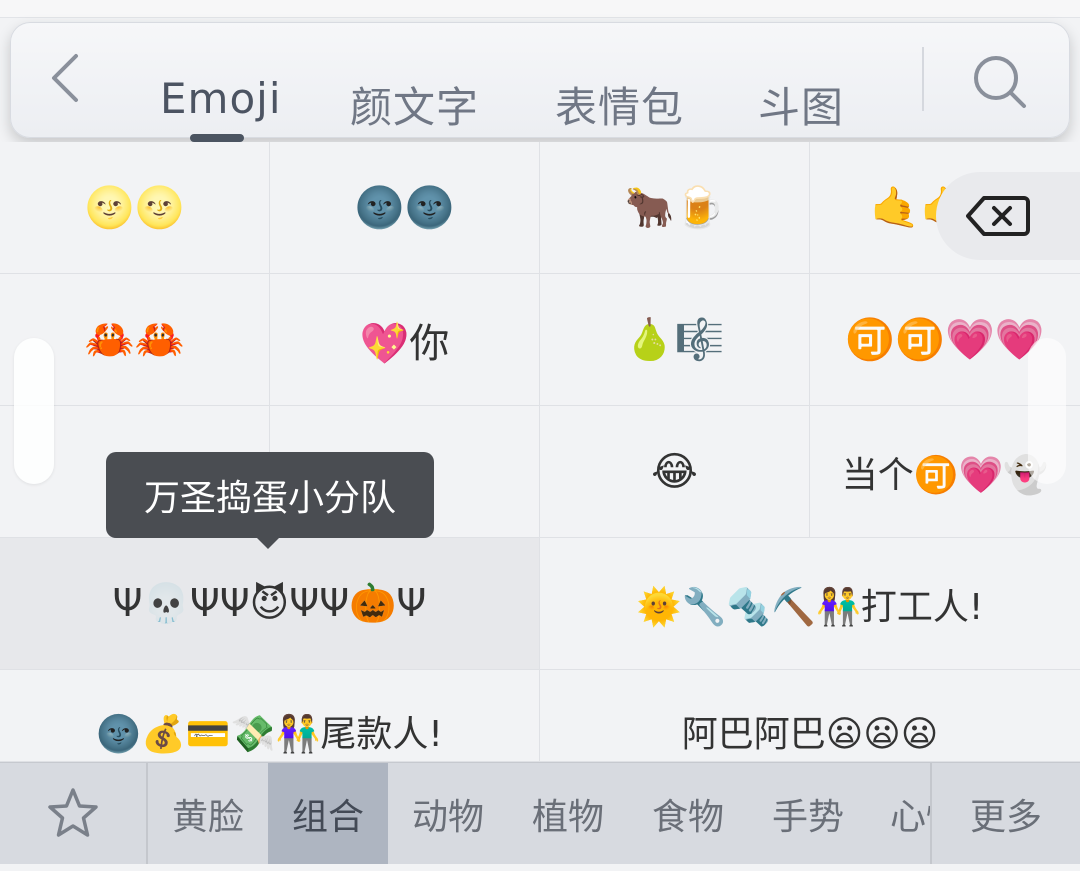 This screenshot has width=1080, height=871. I want to click on star-icon, so click(73, 812).